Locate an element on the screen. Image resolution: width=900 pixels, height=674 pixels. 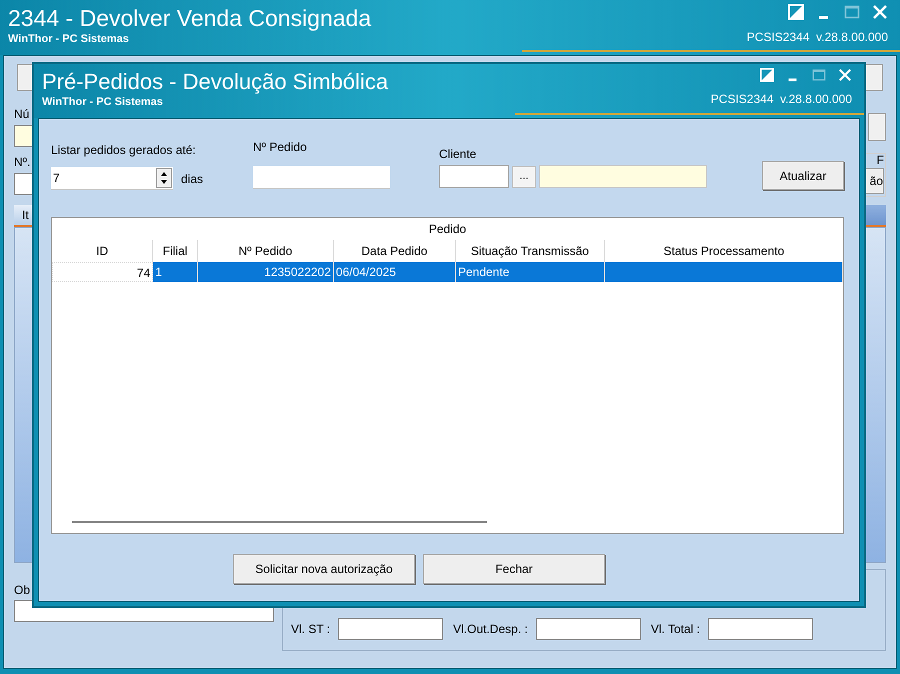
total-label: Vl. ST : is located at coordinates (310, 629).